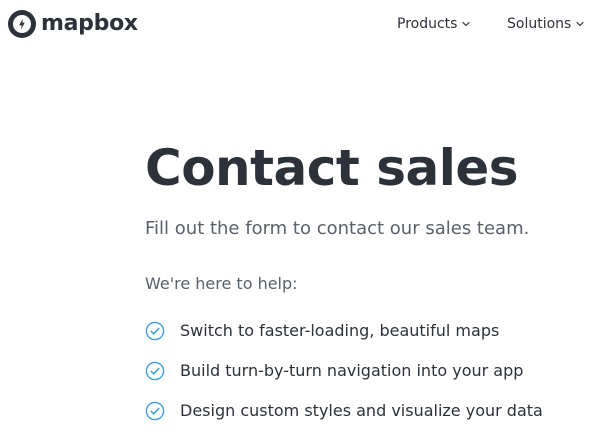 This screenshot has height=442, width=600. Describe the element at coordinates (22, 24) in the screenshot. I see `mapbox-logo-icon` at that location.